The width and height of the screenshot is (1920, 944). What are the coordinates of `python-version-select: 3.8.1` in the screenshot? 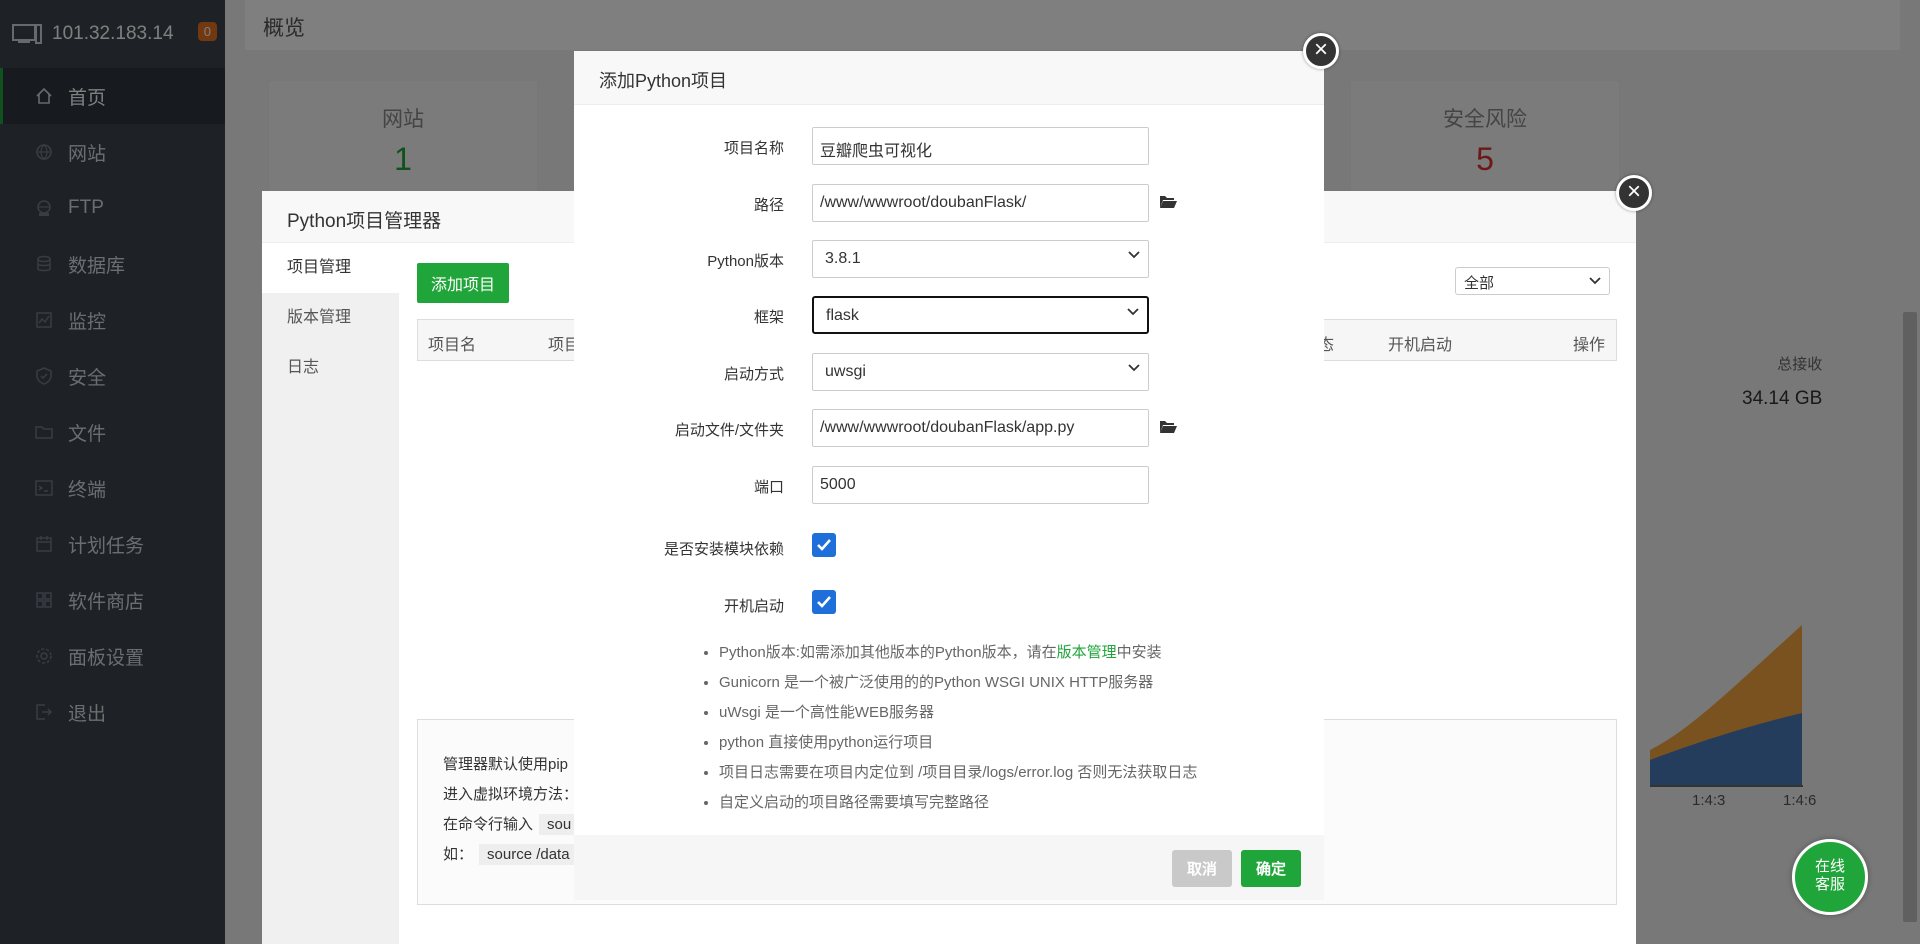 It's located at (980, 259).